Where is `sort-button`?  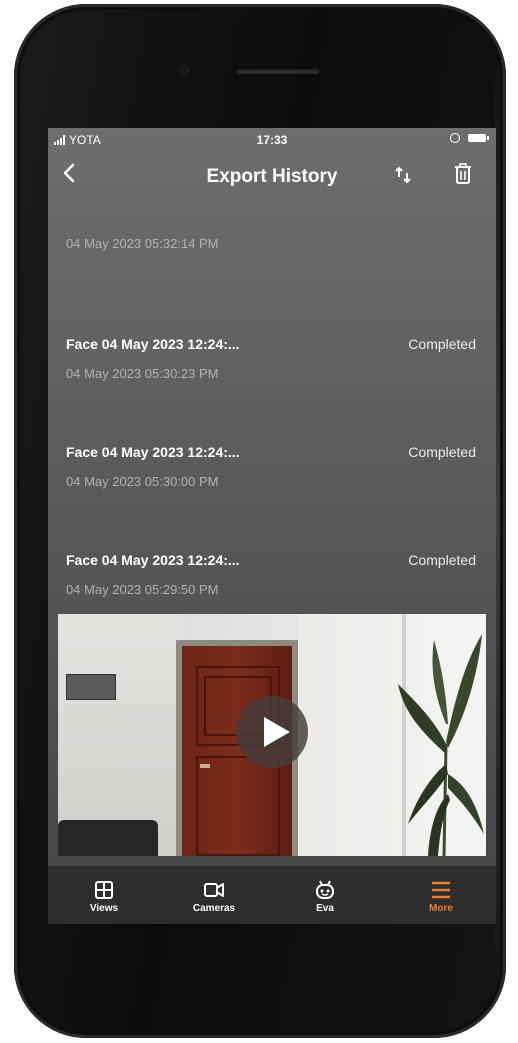
sort-button is located at coordinates (404, 176).